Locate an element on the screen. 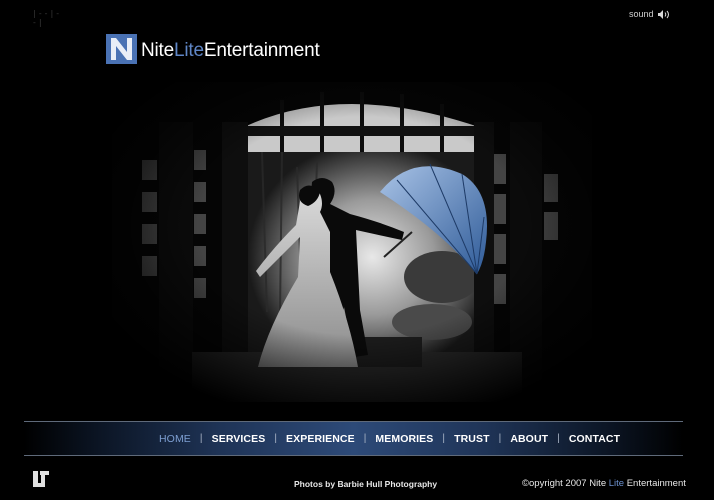  sound-label: sound is located at coordinates (641, 14).